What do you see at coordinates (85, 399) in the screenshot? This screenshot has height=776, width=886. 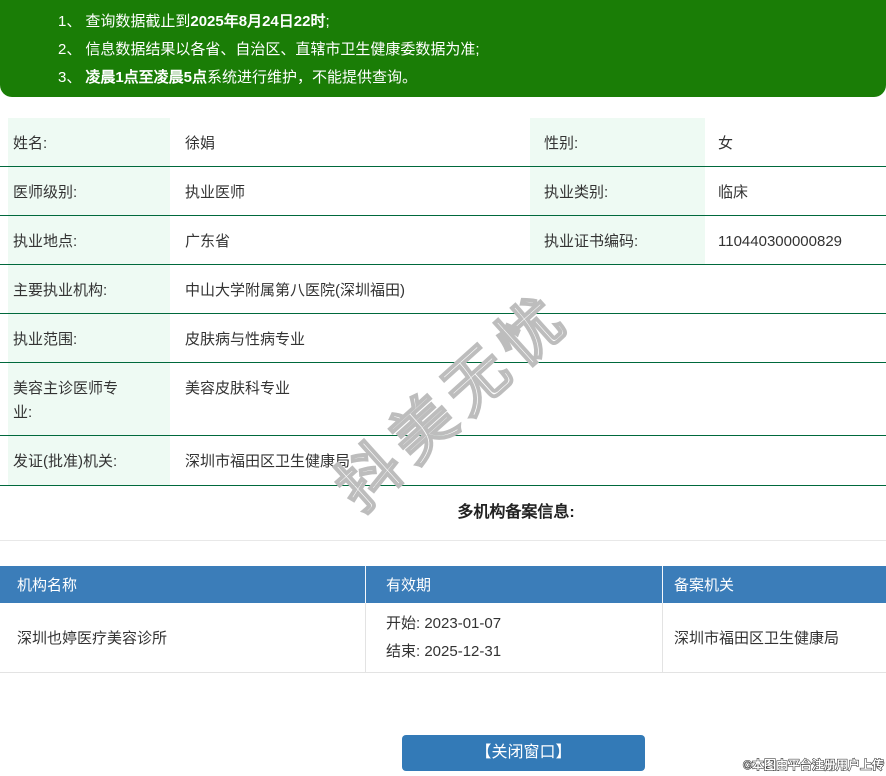 I see `field-label-cosmetic-specialty: 美容主诊医师专业:` at bounding box center [85, 399].